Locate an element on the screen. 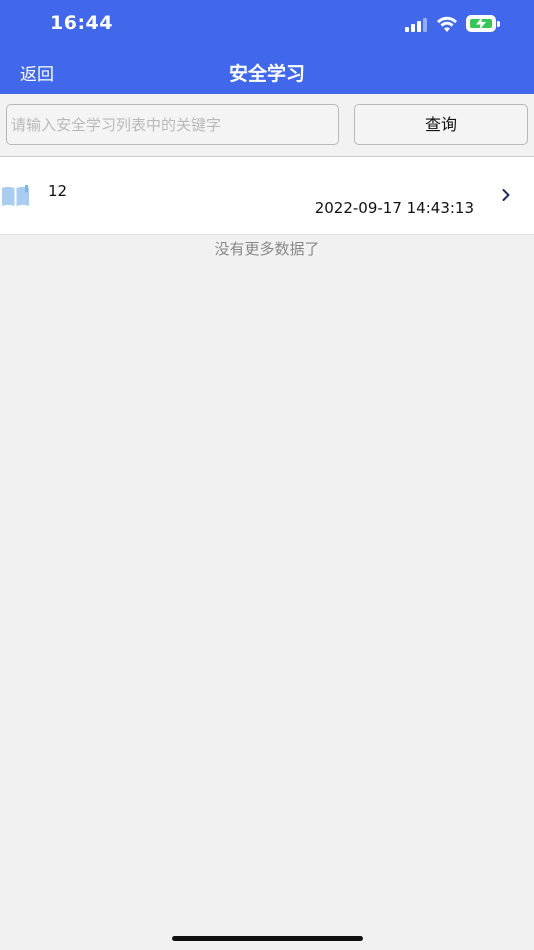 This screenshot has width=534, height=950. item-title: 12 is located at coordinates (58, 191).